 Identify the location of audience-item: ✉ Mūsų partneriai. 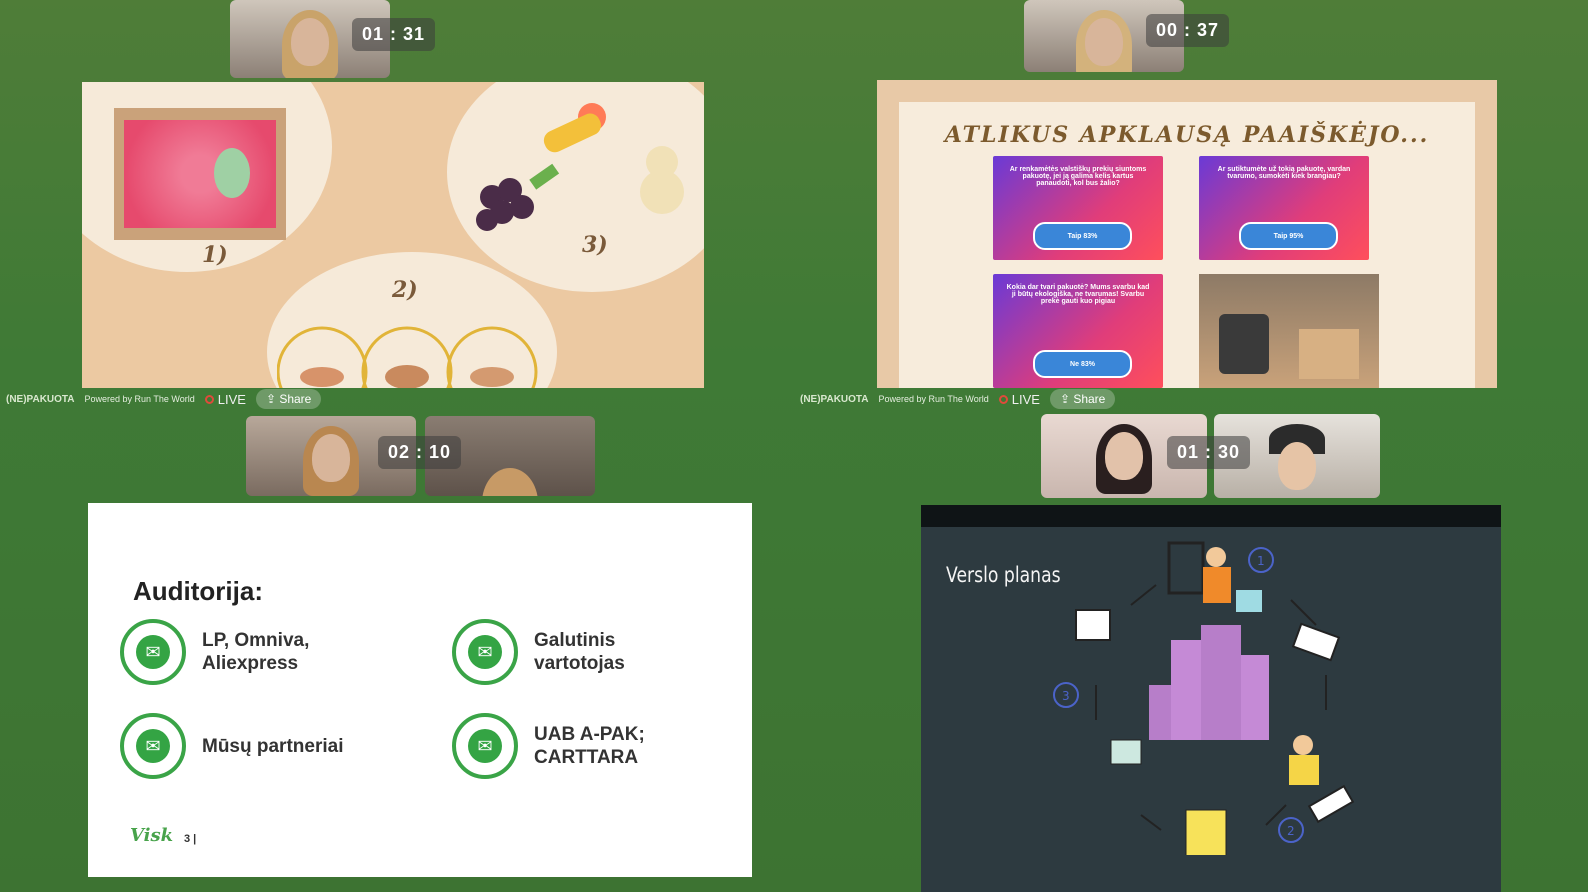
(236, 746).